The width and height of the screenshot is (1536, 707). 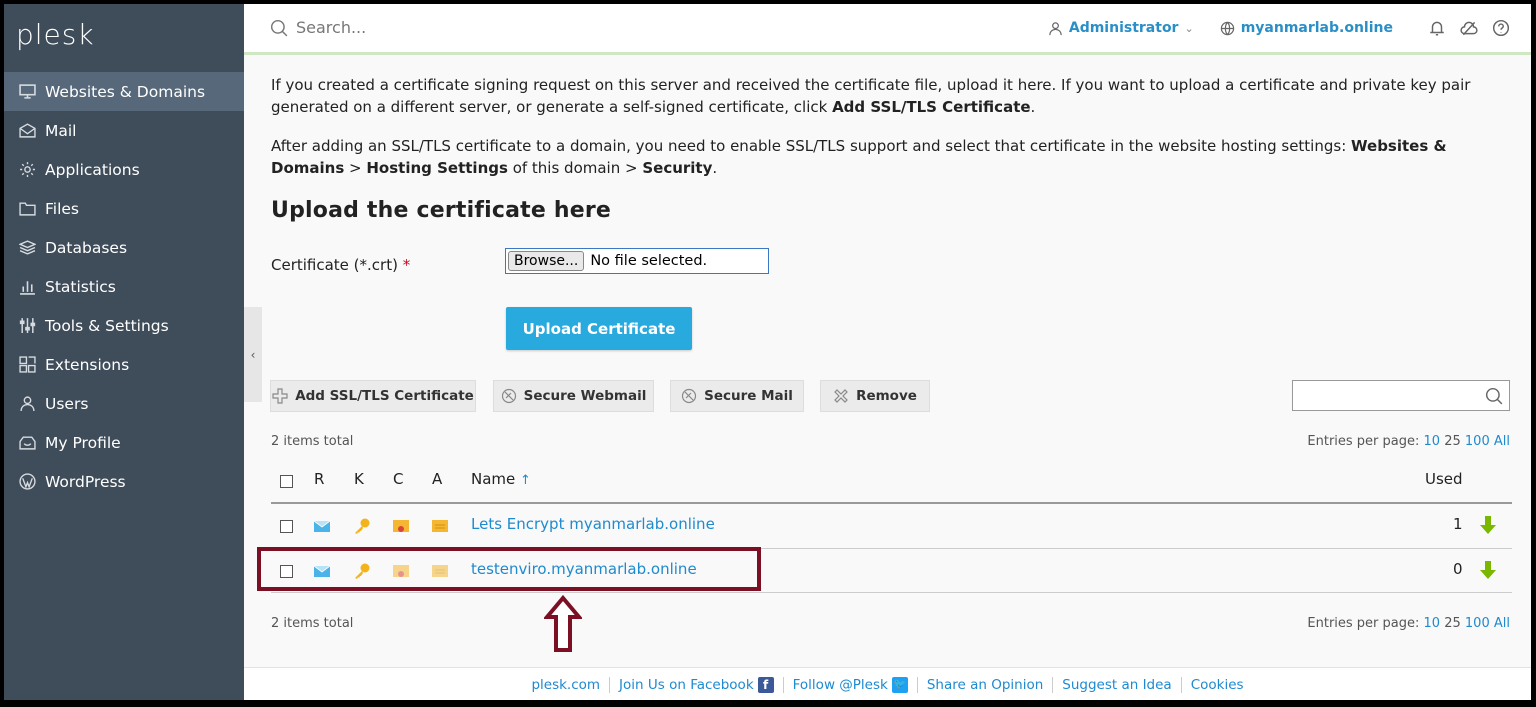 I want to click on footer-link-plesk: plesk.com, so click(x=566, y=684).